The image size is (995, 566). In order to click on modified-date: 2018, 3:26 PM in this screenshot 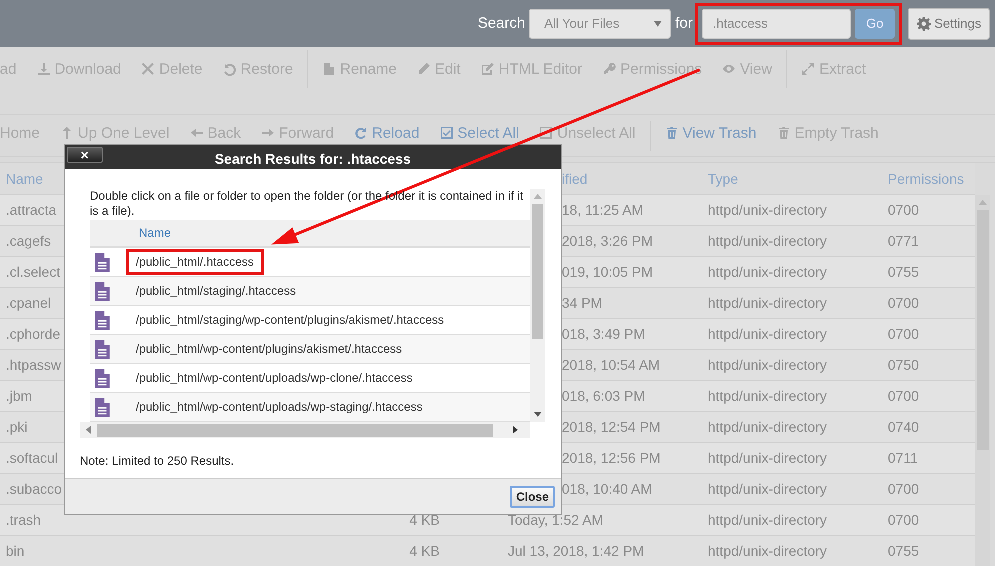, I will do `click(608, 241)`.